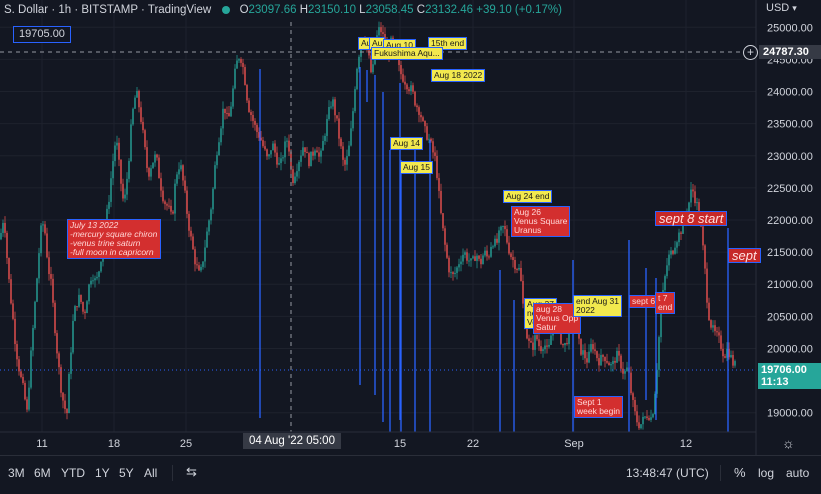  Describe the element at coordinates (42, 34) in the screenshot. I see `price-input-box: 19705.00` at that location.